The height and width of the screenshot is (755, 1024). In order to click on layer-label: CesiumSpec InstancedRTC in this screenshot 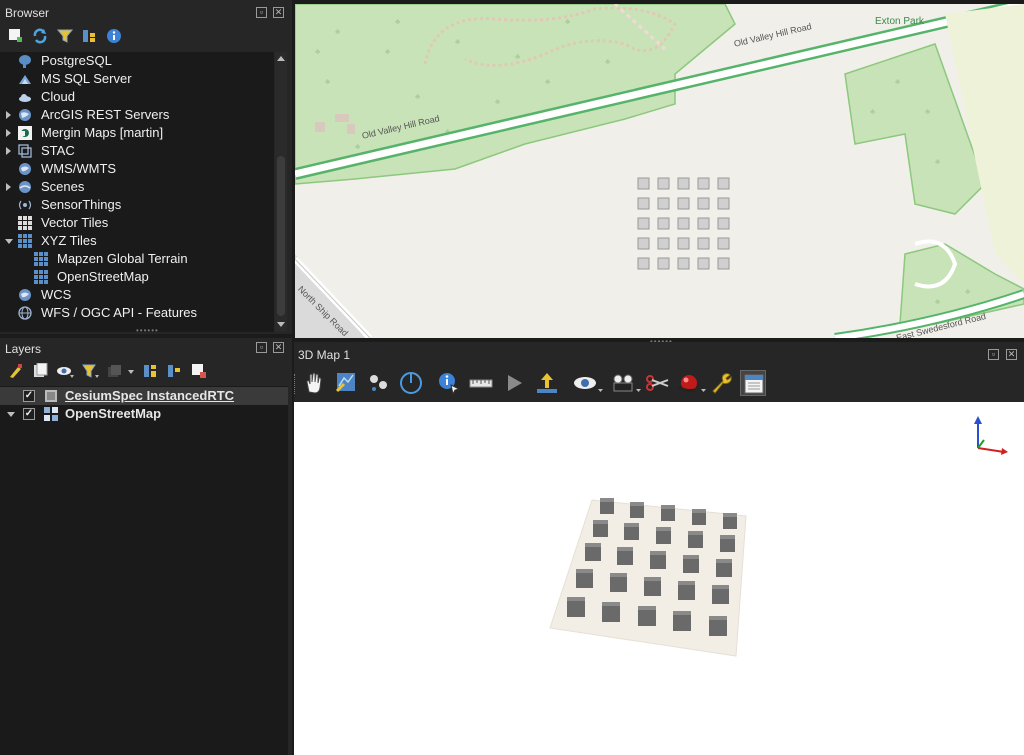, I will do `click(150, 395)`.